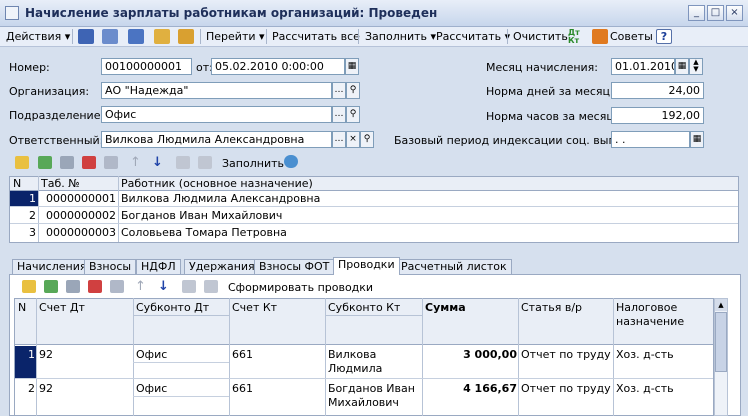 This screenshot has width=748, height=416. What do you see at coordinates (204, 232) in the screenshot?
I see `worker-name: Соловьева Томара Петровна` at bounding box center [204, 232].